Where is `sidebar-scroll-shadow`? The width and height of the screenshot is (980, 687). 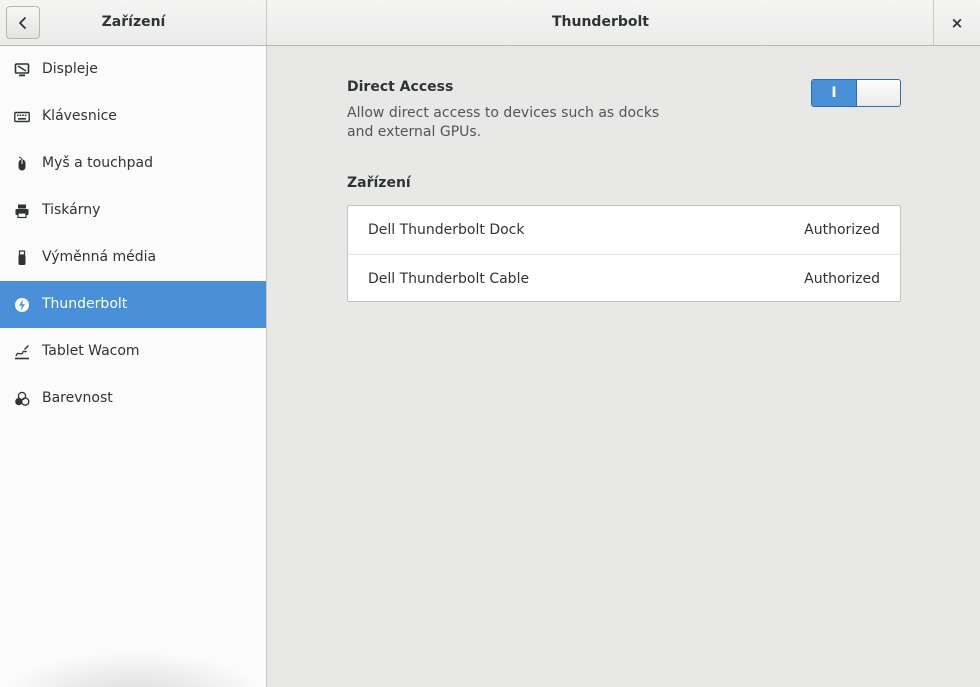 sidebar-scroll-shadow is located at coordinates (133, 669).